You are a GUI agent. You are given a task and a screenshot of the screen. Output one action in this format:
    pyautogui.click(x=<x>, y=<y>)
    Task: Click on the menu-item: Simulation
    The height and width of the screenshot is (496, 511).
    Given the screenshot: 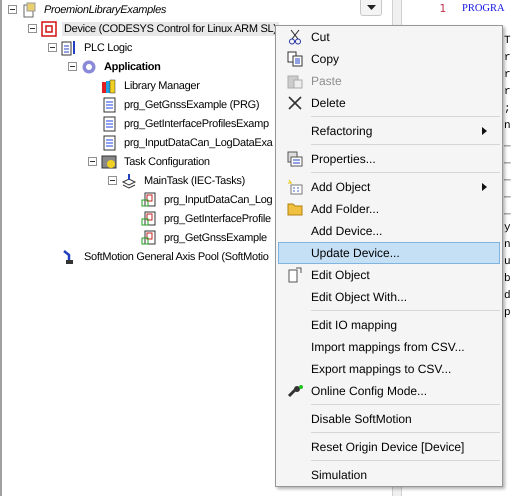 What is the action you would take?
    pyautogui.click(x=389, y=475)
    